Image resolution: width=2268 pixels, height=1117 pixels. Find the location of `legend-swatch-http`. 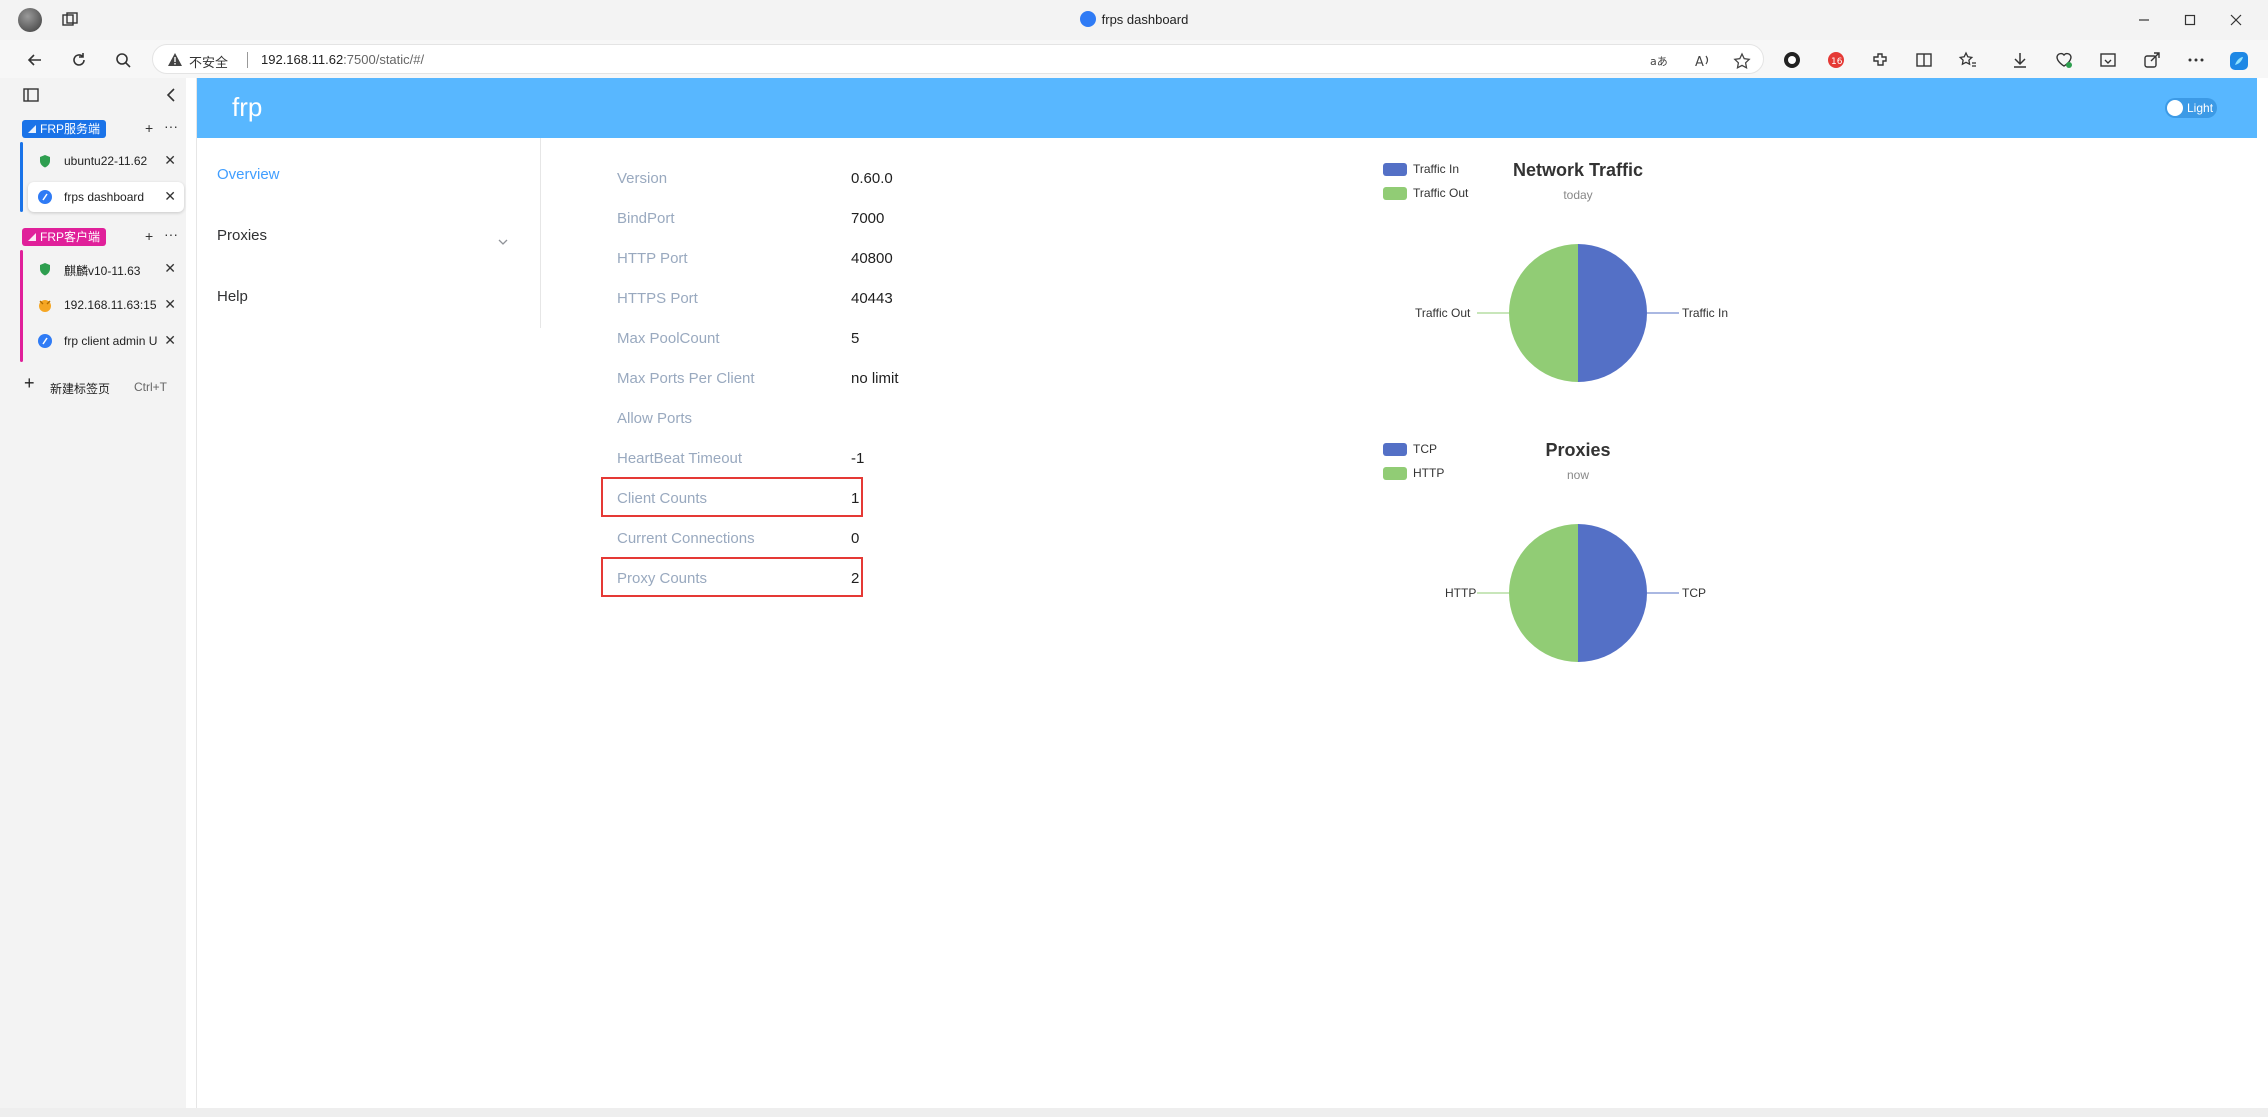

legend-swatch-http is located at coordinates (1395, 473).